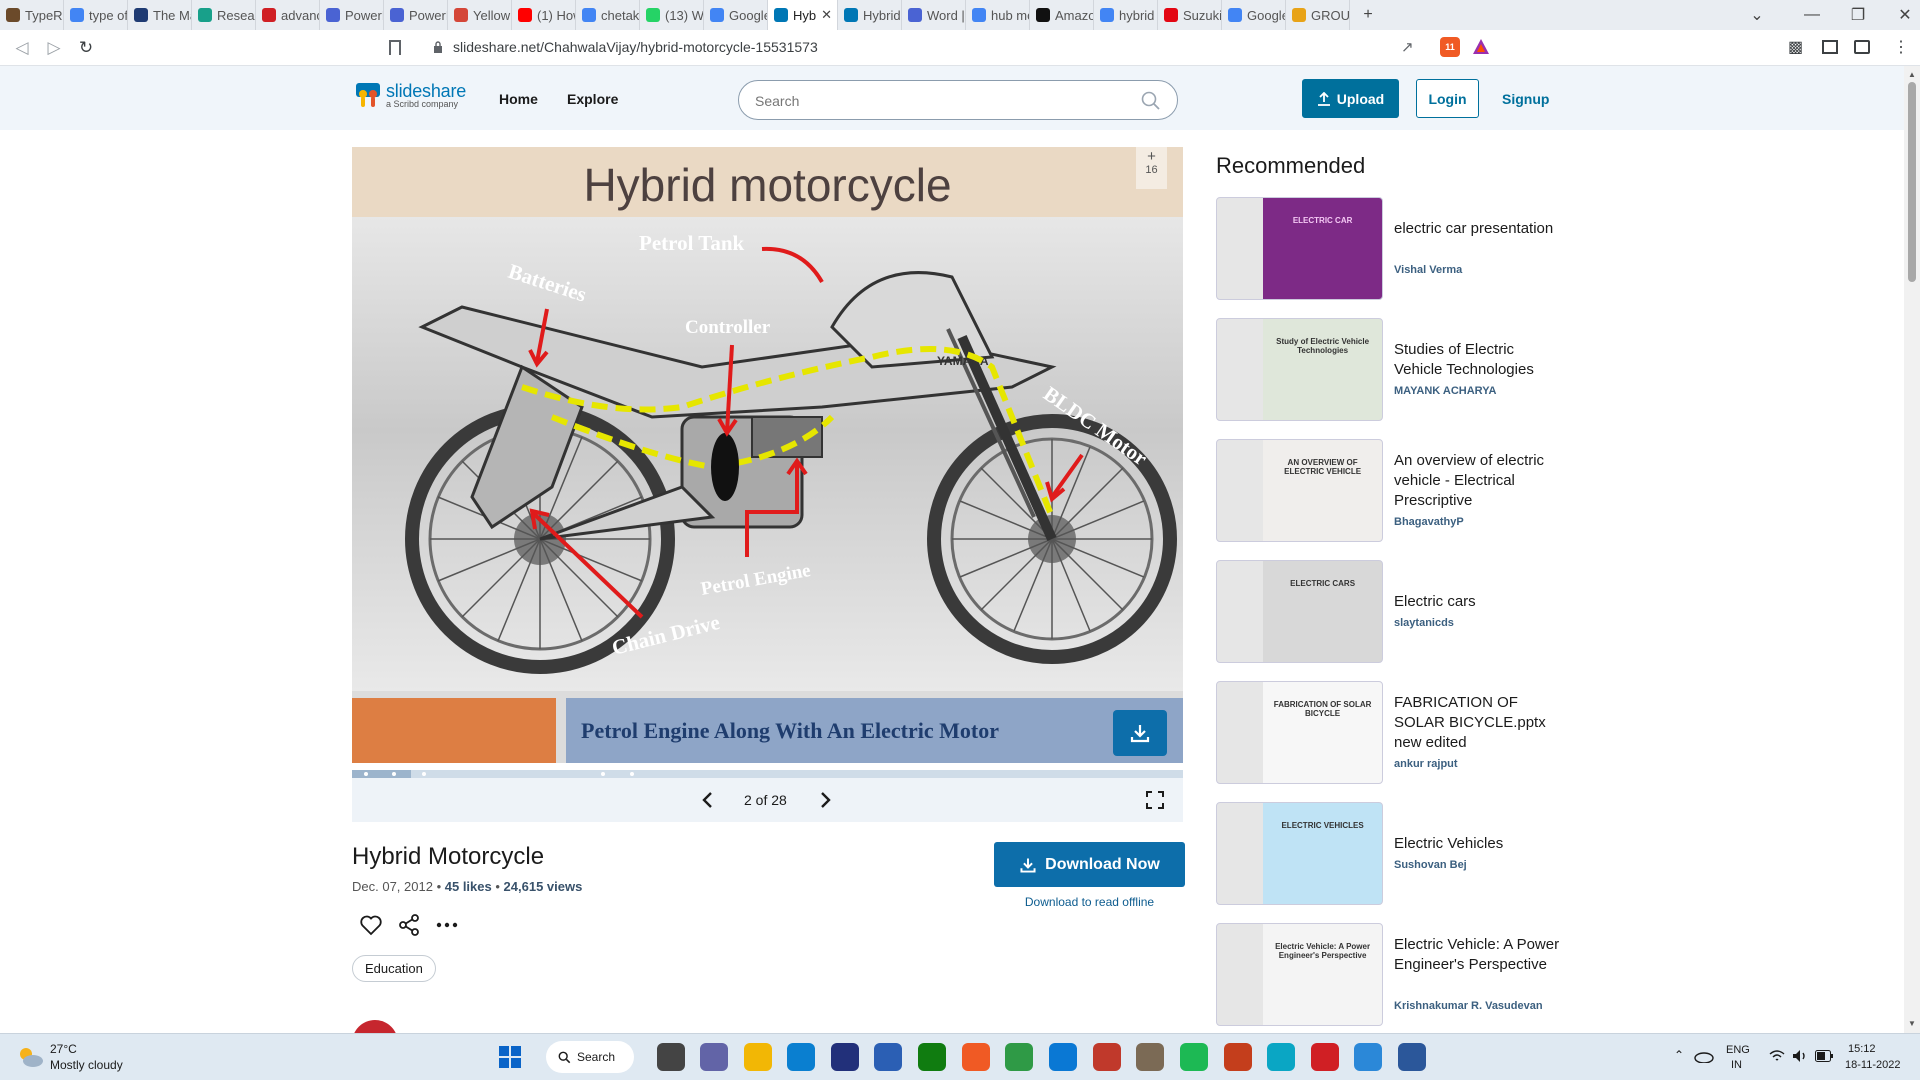 The width and height of the screenshot is (1920, 1080). I want to click on browser-tab: Amazon, so click(1062, 15).